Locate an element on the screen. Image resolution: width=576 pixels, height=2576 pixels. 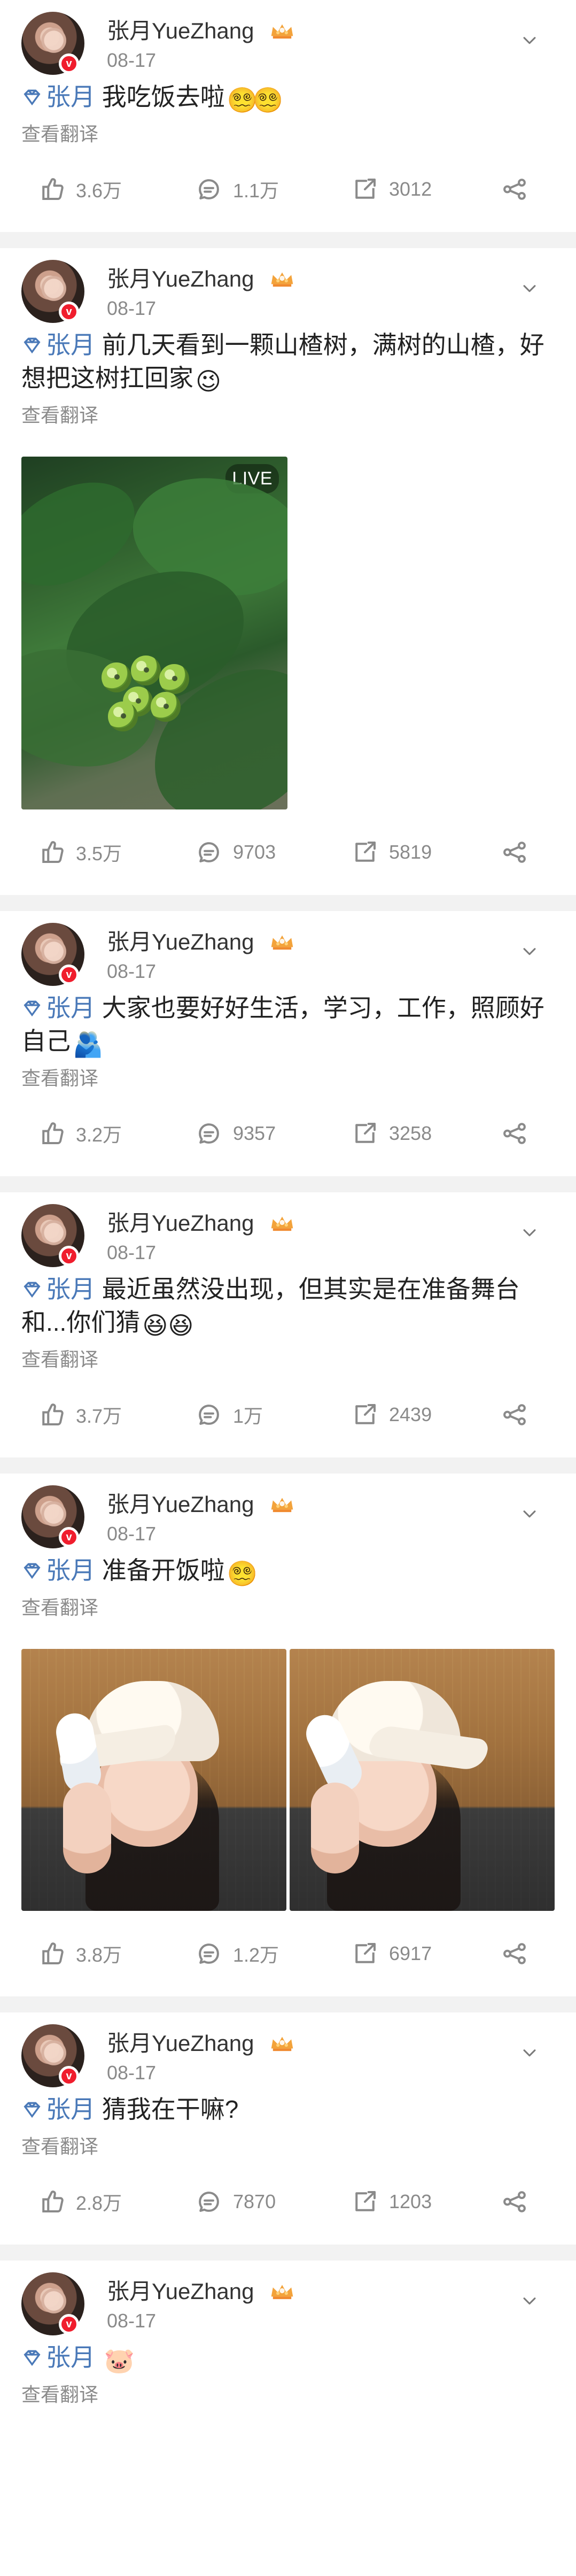
like-button: 3.2万 is located at coordinates (79, 1133).